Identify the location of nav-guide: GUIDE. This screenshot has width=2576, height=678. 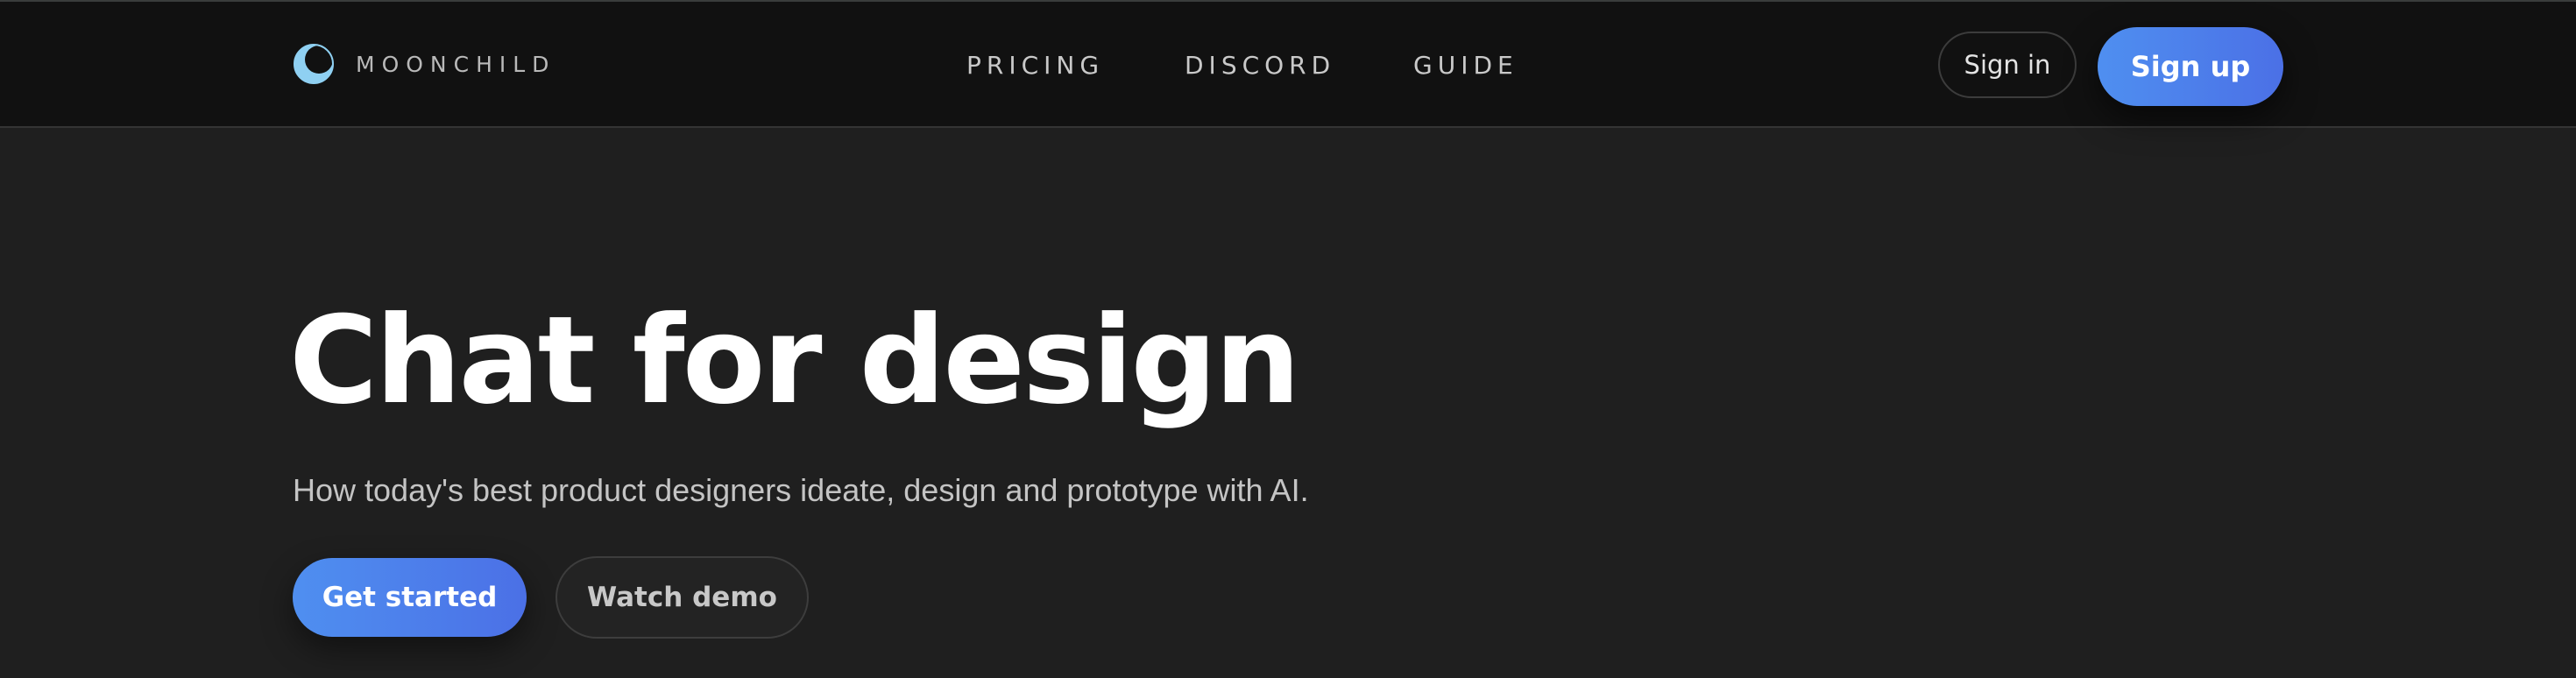
(1465, 65).